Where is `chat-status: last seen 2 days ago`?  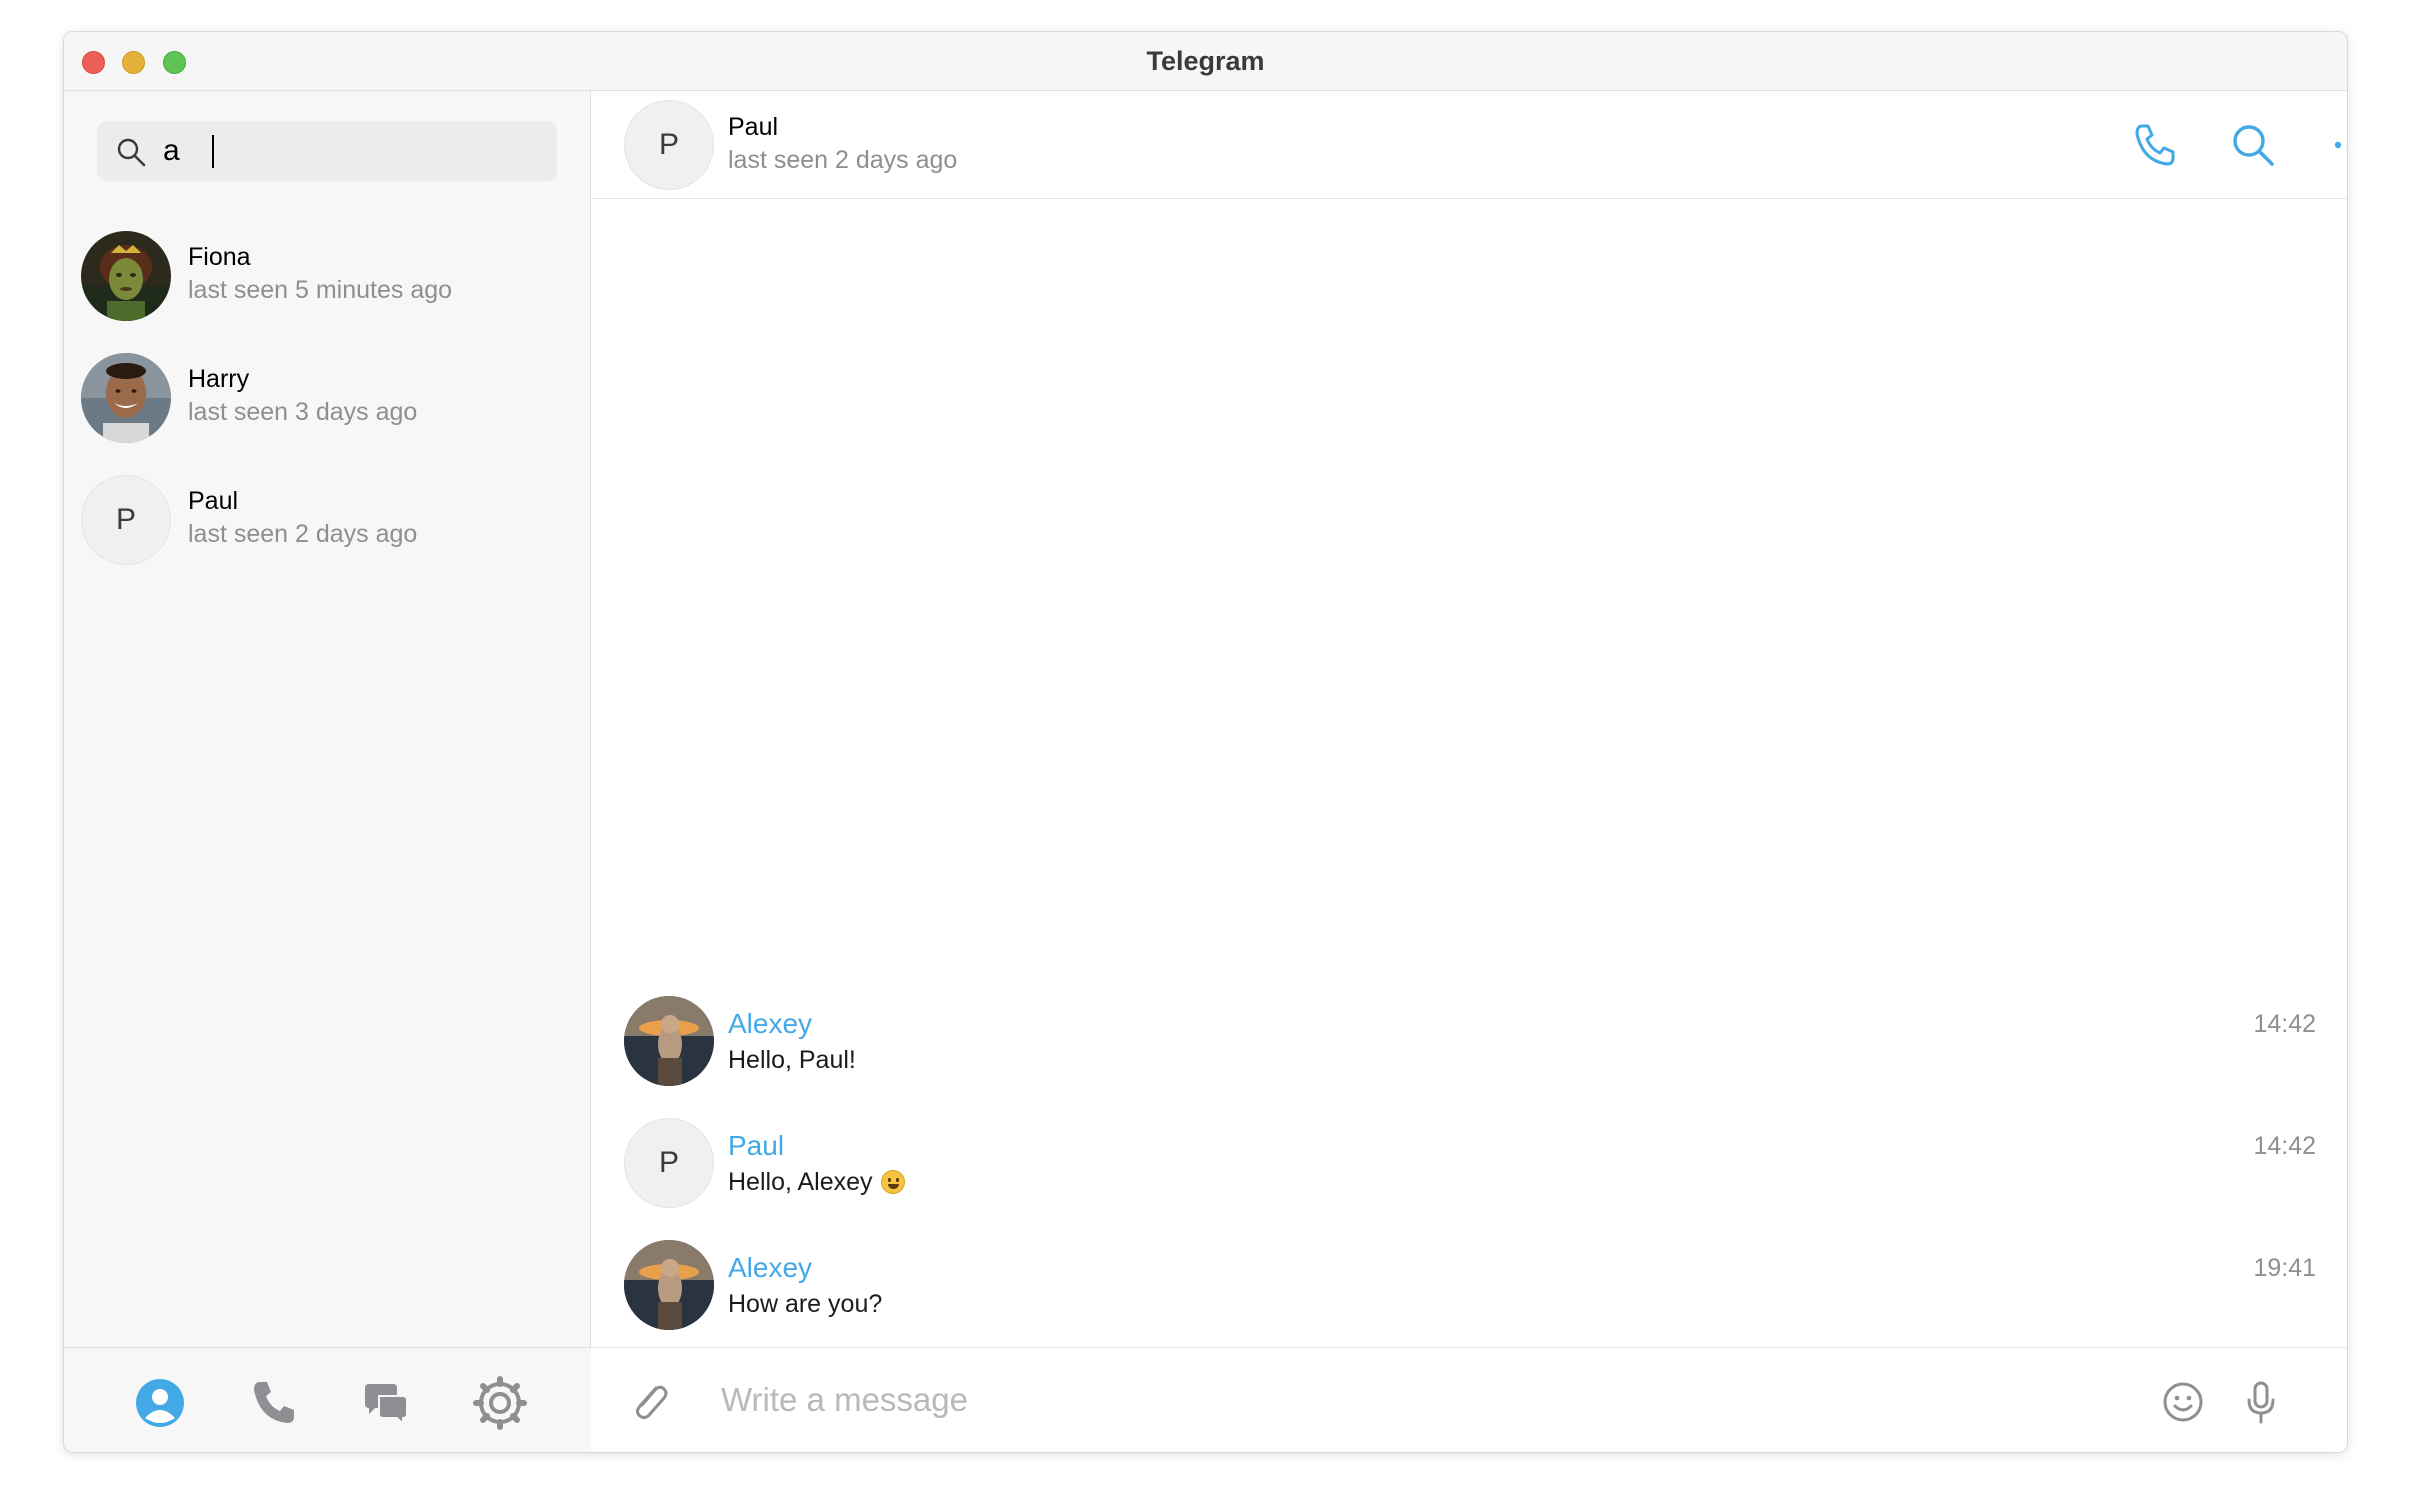
chat-status: last seen 2 days ago is located at coordinates (843, 160).